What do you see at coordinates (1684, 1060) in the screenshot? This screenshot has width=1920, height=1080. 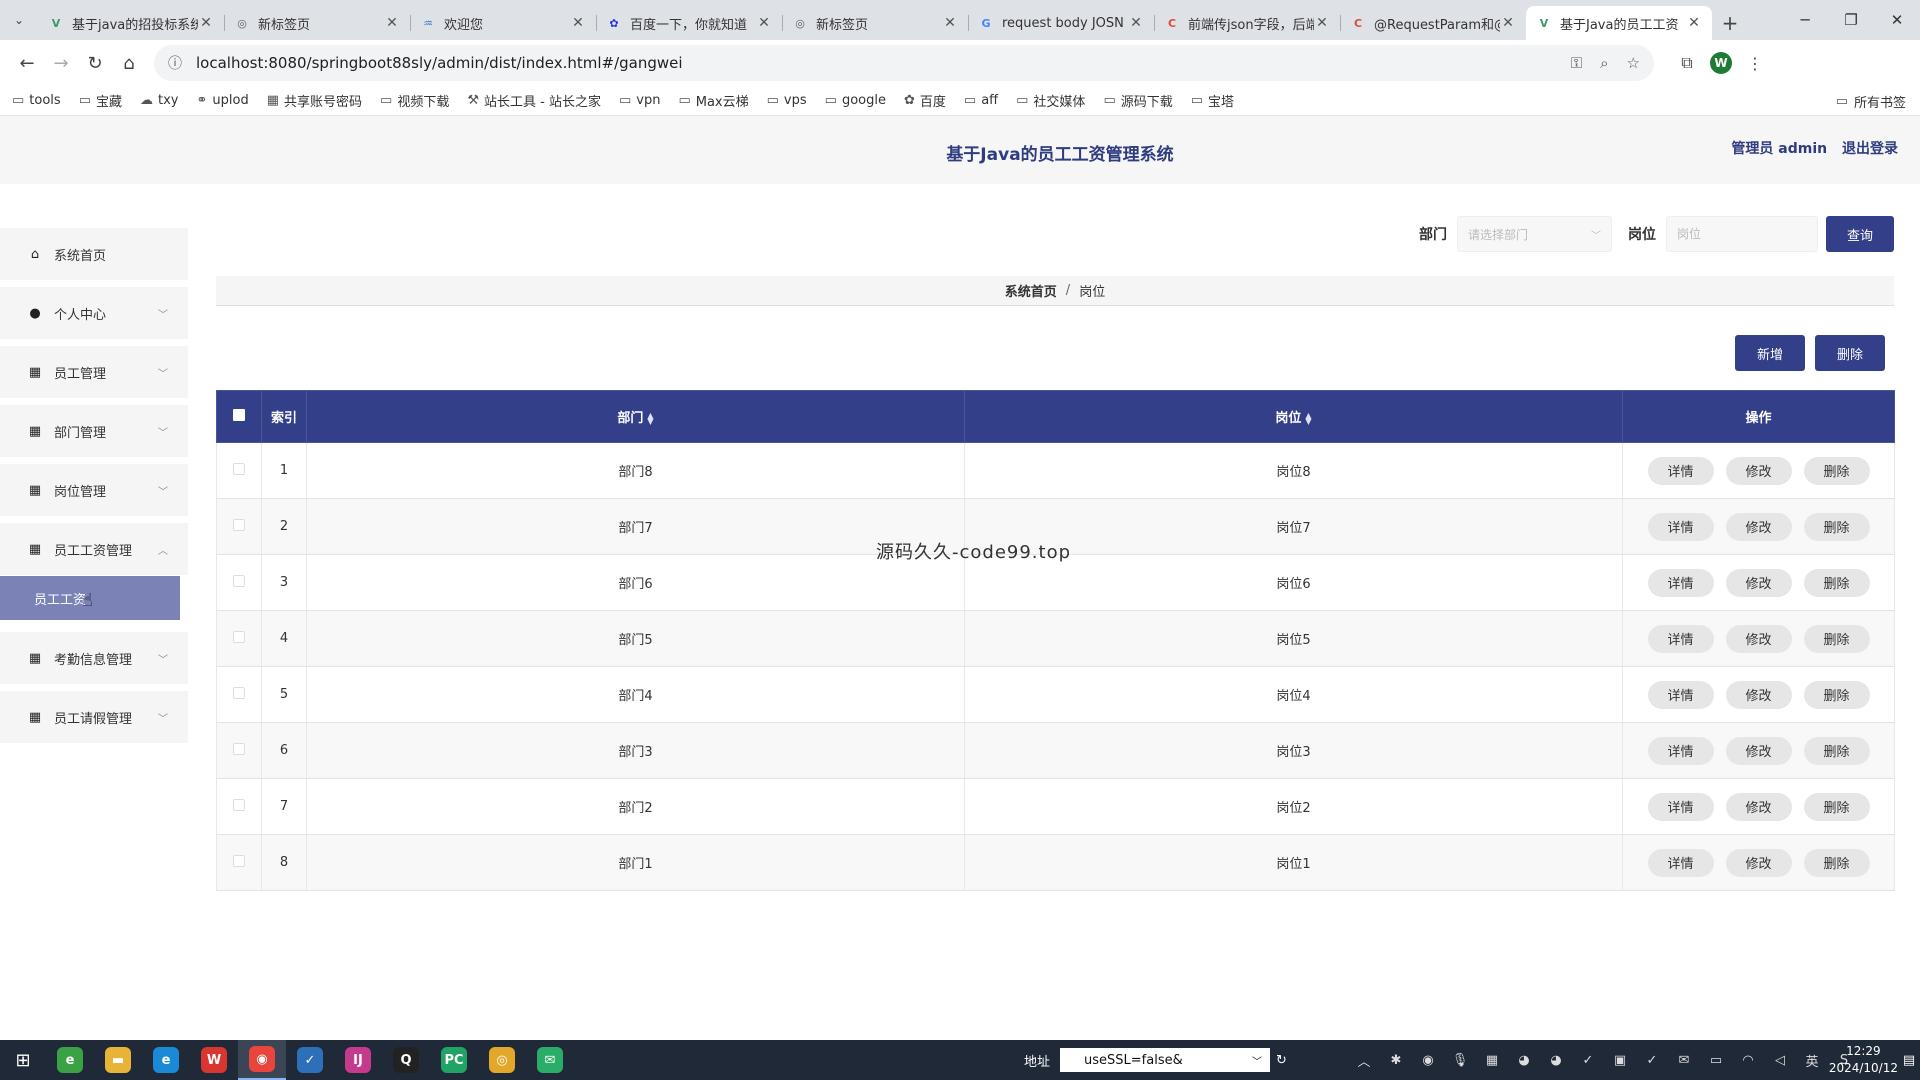 I see `wechat-tray-icon: ✉` at bounding box center [1684, 1060].